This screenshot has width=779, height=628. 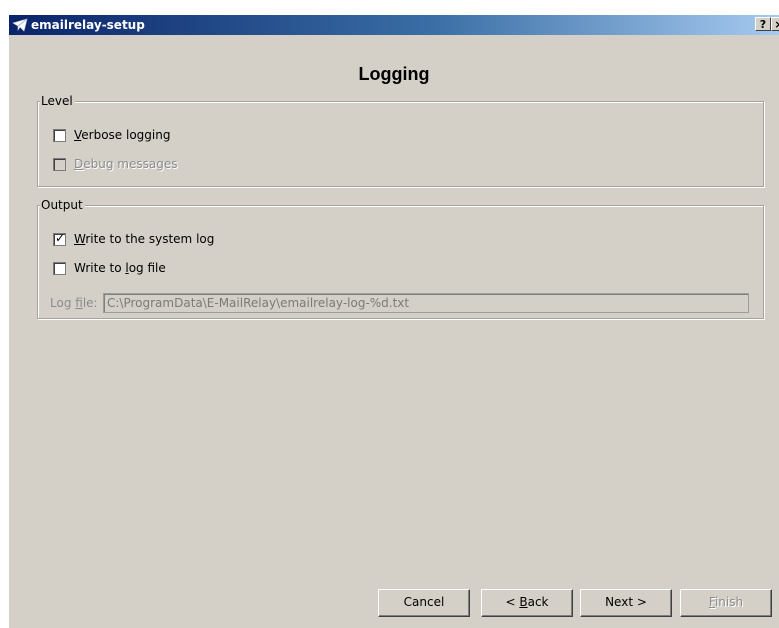 I want to click on debug-messages-label: Debug messages, so click(x=126, y=164).